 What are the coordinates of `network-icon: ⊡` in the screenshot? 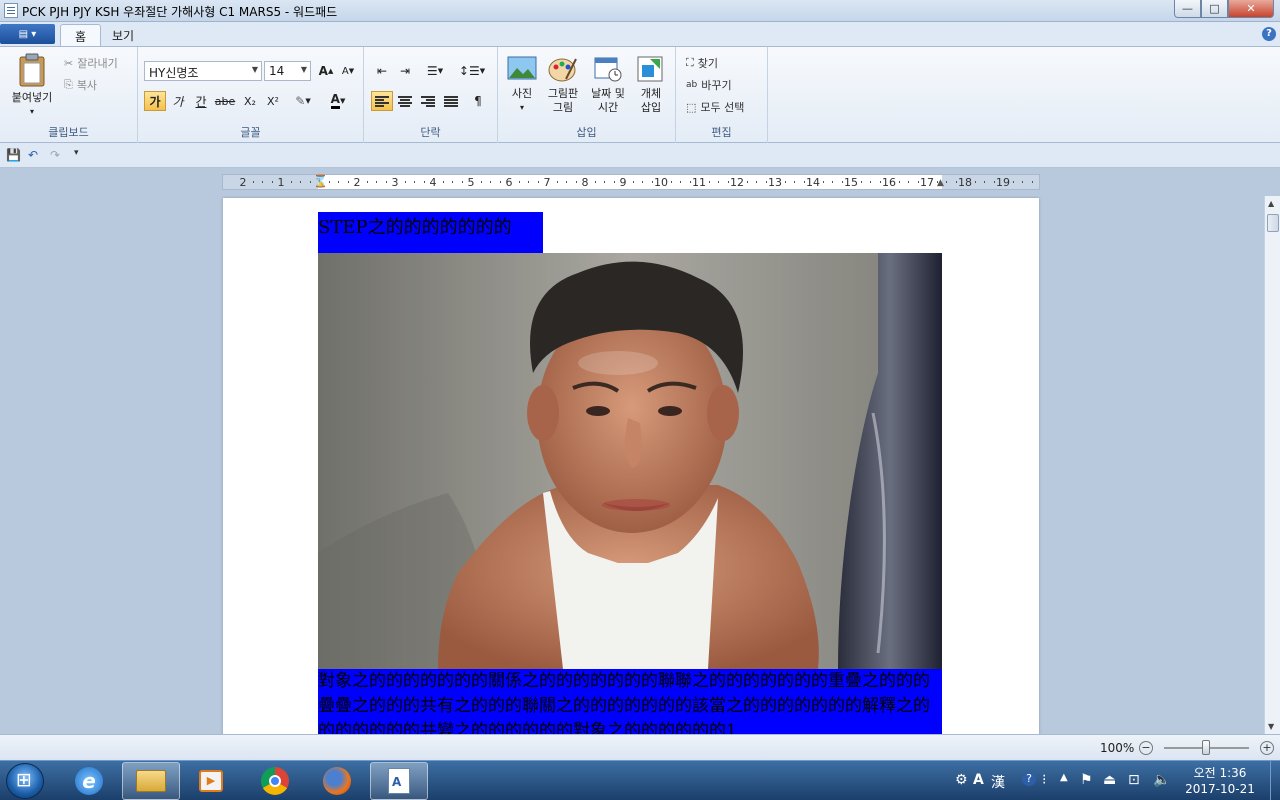 It's located at (1134, 780).